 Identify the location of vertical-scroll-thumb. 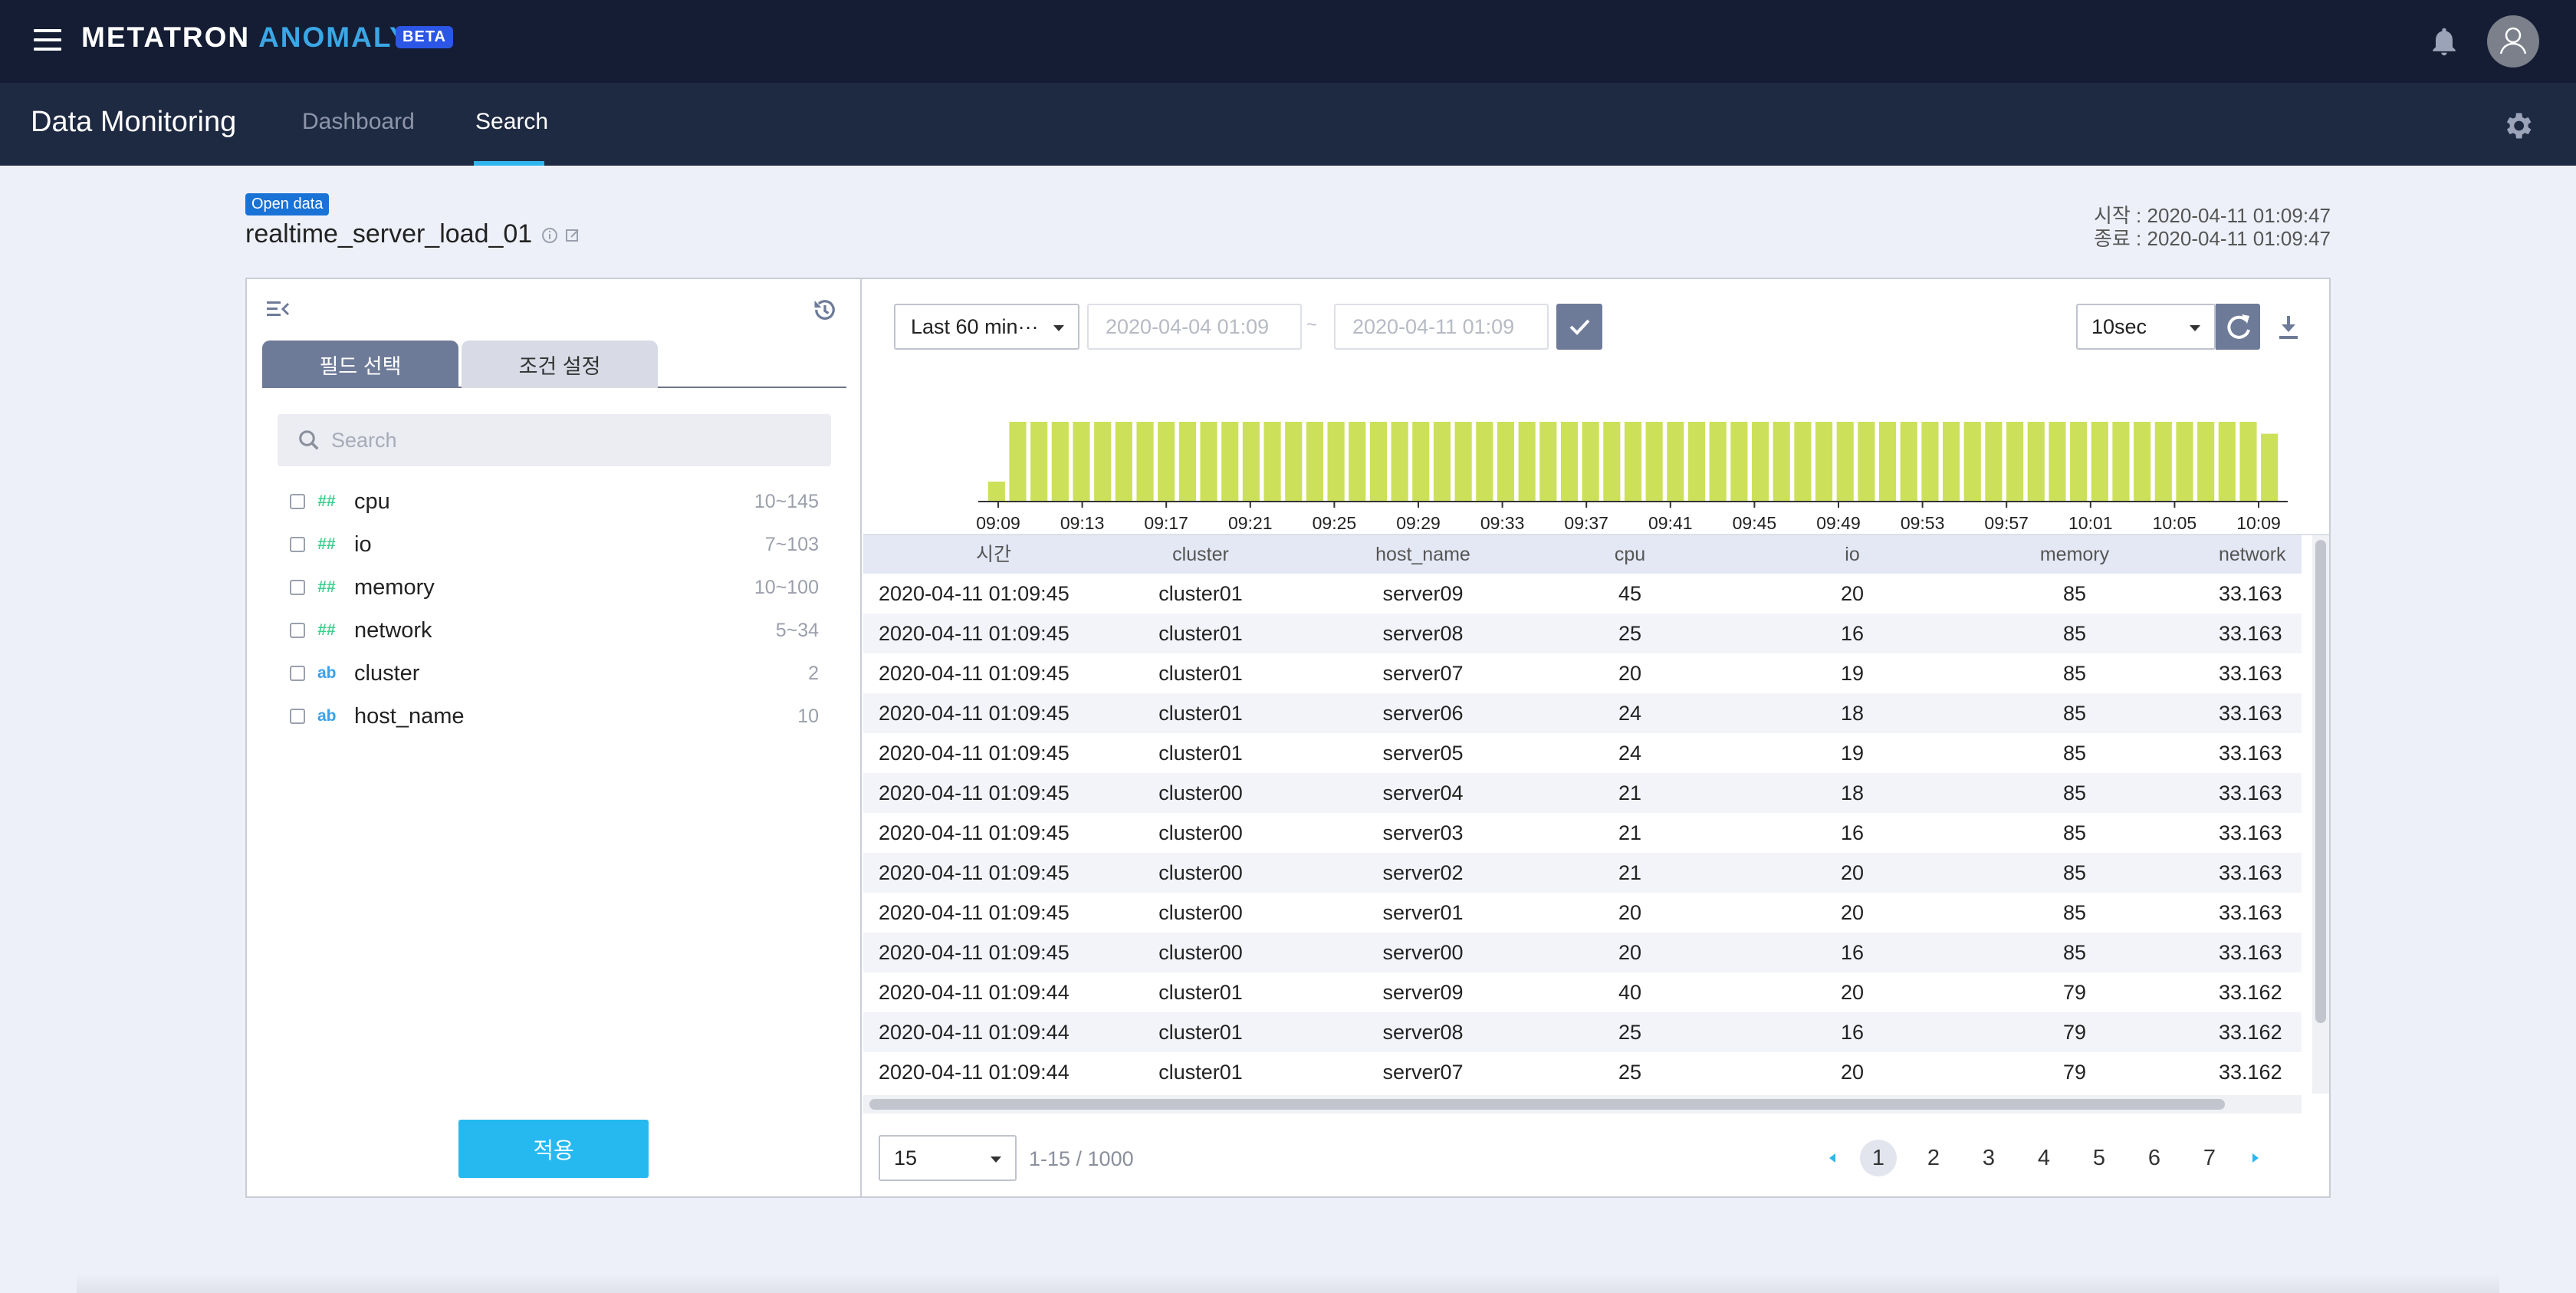
(2320, 782).